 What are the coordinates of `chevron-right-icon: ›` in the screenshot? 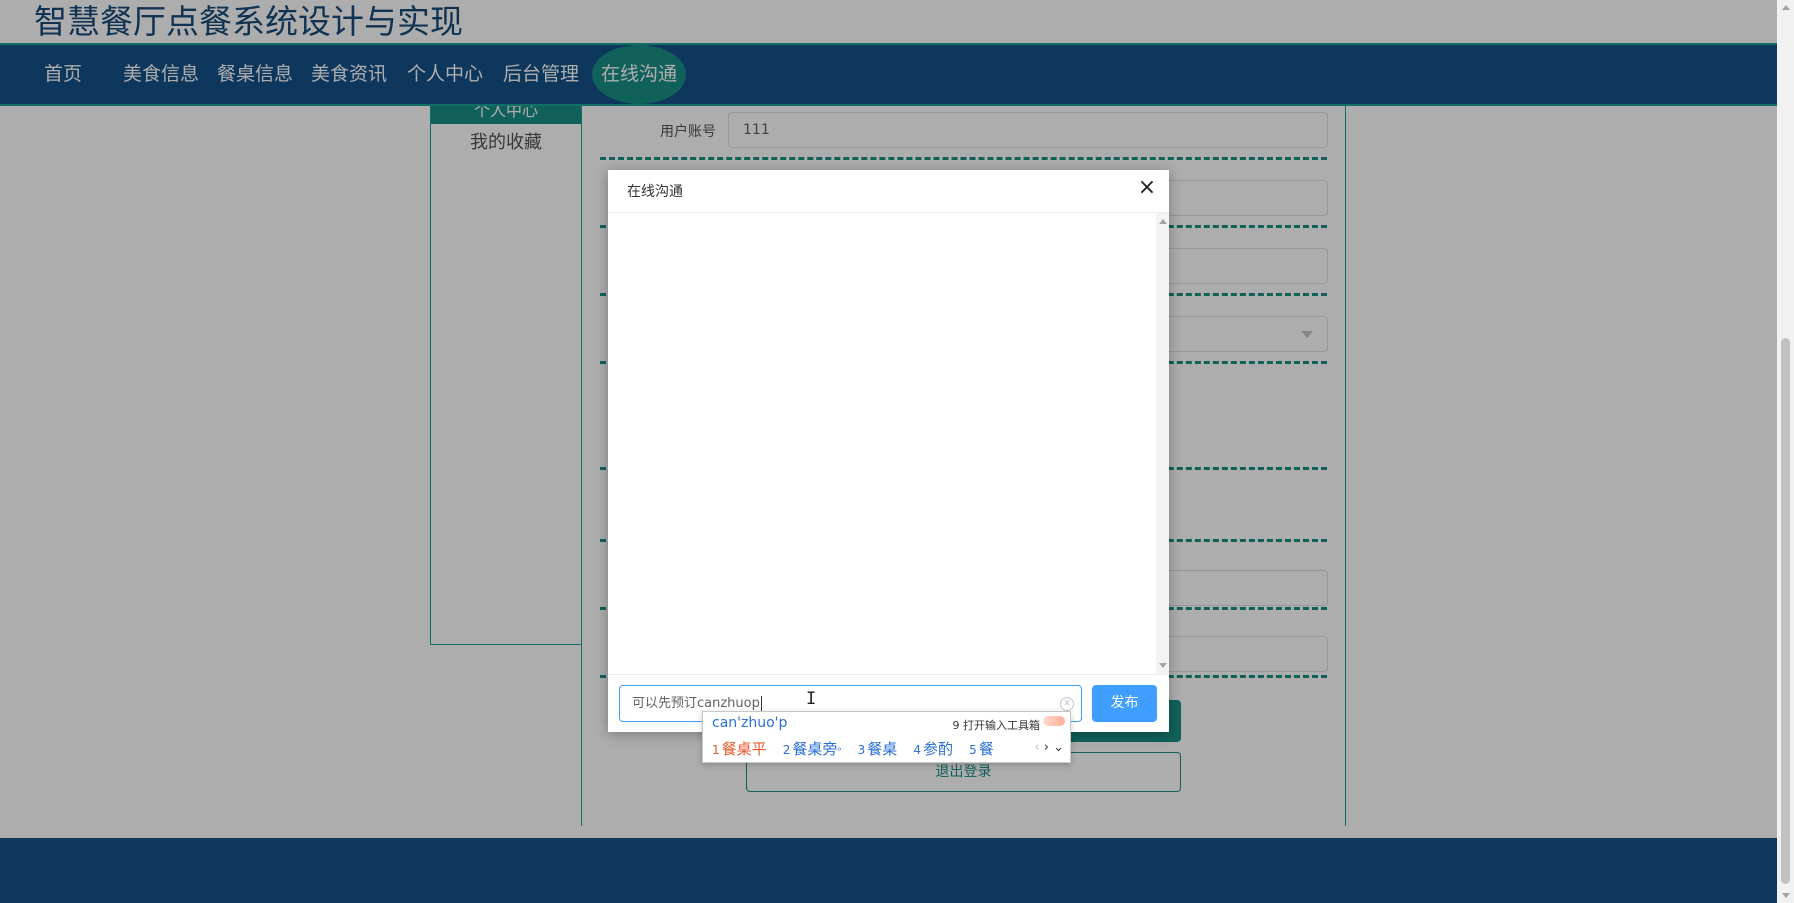 It's located at (1046, 747).